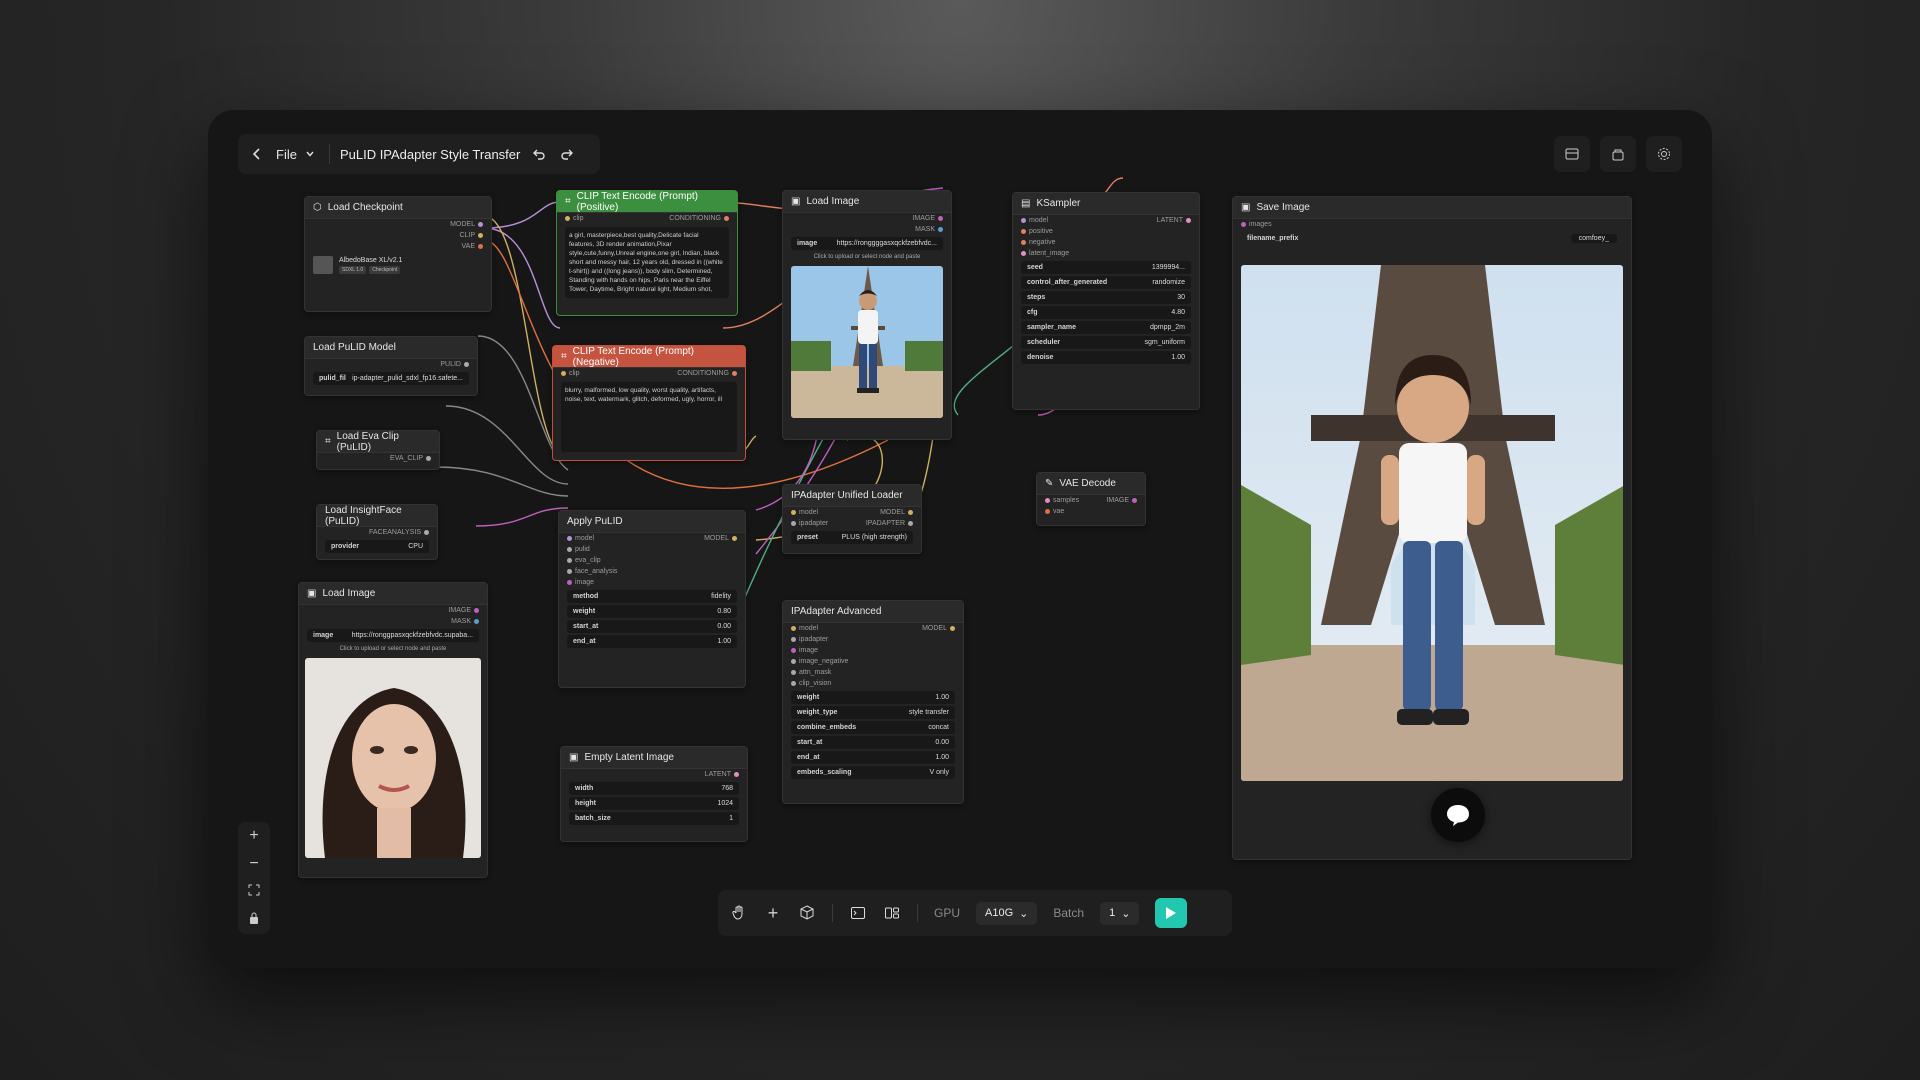 This screenshot has height=1080, width=1920. I want to click on height-field: height 1024, so click(654, 803).